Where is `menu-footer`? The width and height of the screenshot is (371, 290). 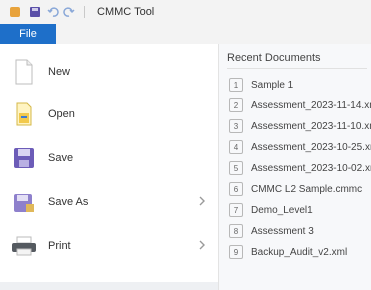 menu-footer is located at coordinates (109, 286).